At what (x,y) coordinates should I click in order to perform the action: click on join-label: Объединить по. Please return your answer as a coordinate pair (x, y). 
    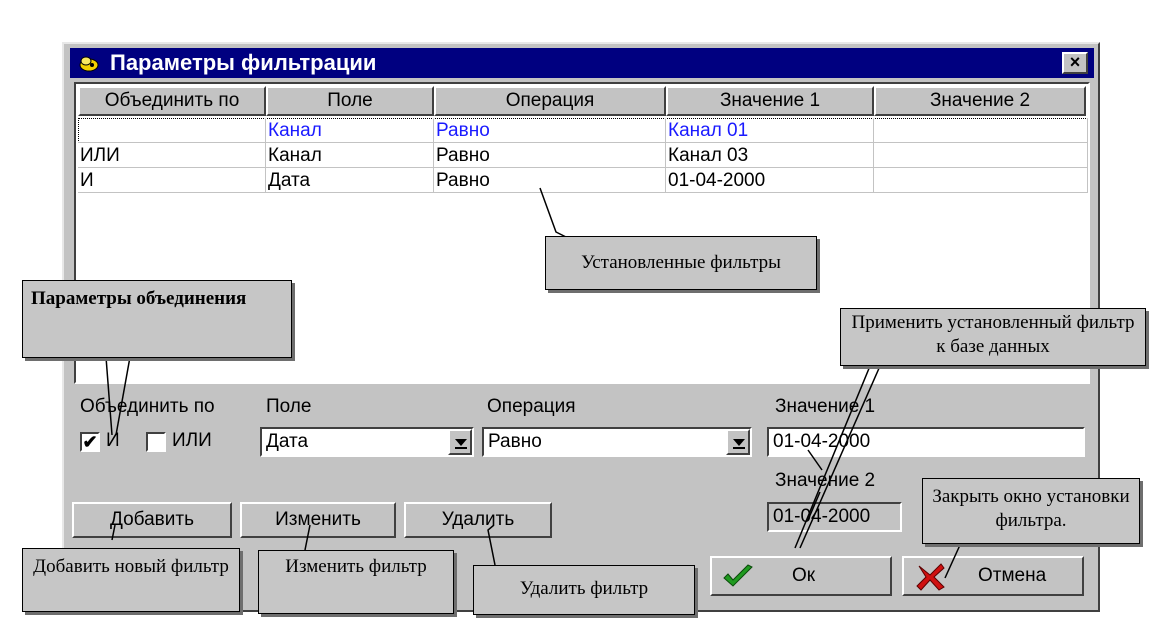
    Looking at the image, I should click on (147, 406).